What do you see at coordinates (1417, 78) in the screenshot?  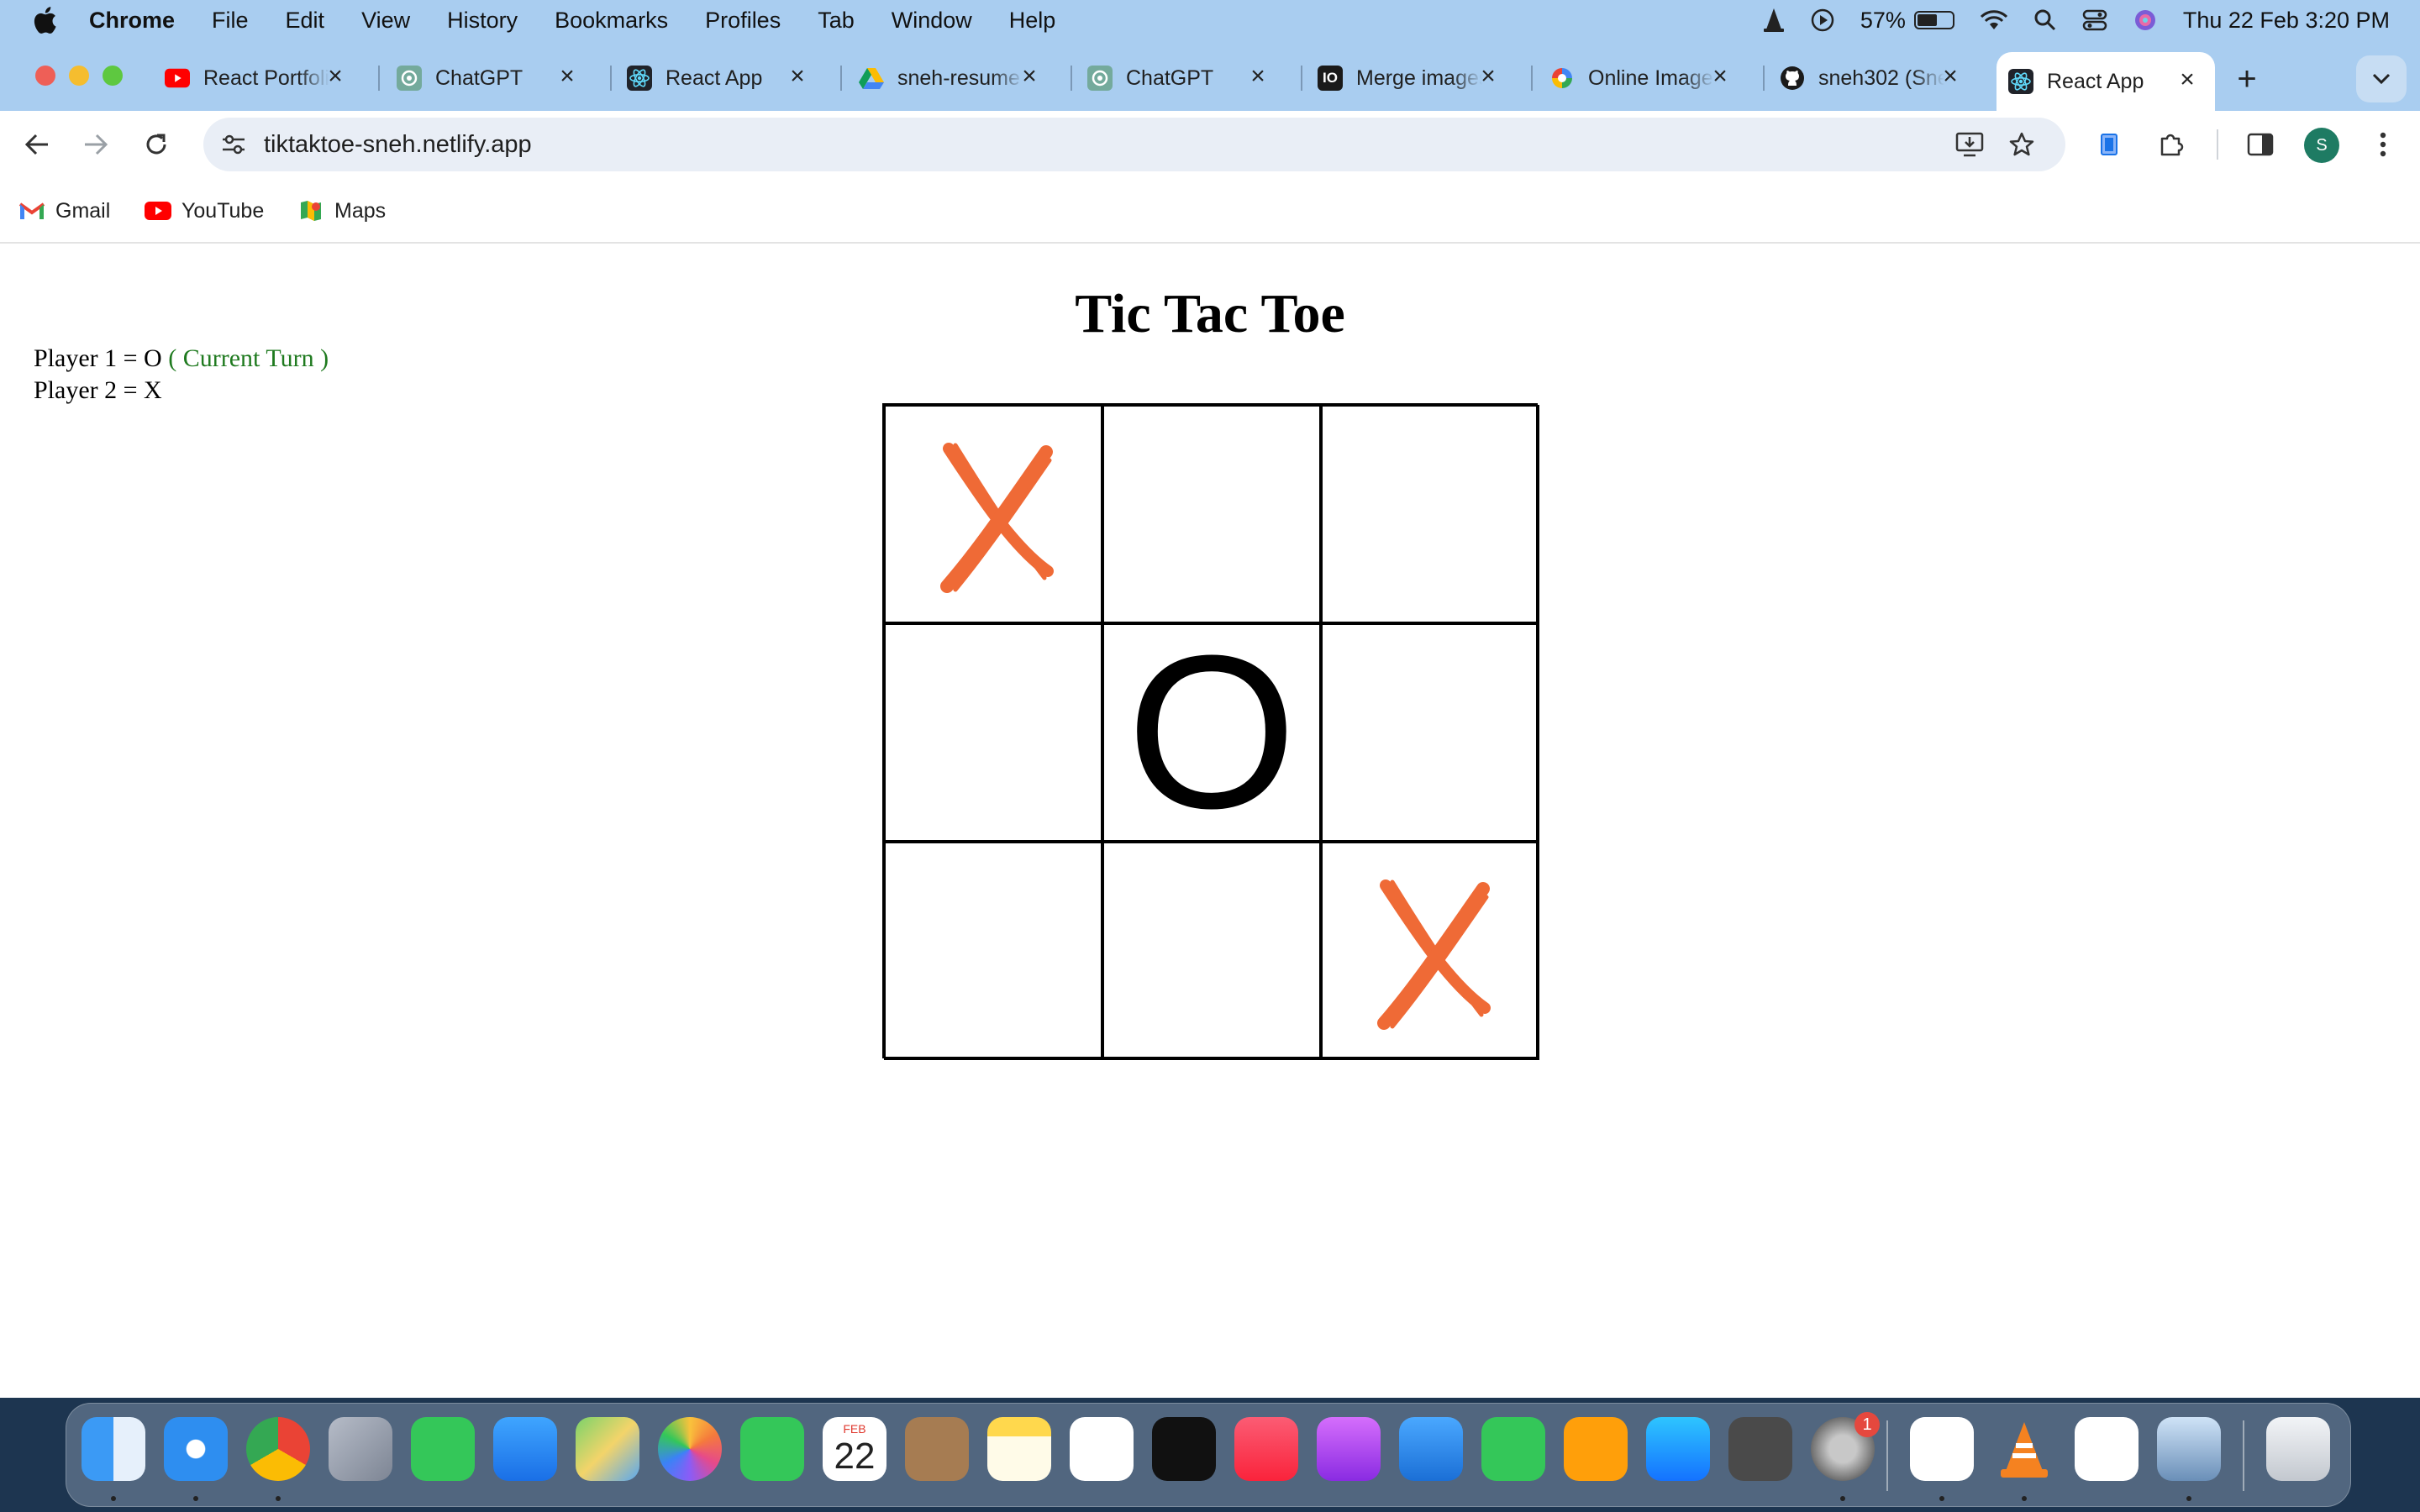 I see `tab-merge-images: IO Merge images ×` at bounding box center [1417, 78].